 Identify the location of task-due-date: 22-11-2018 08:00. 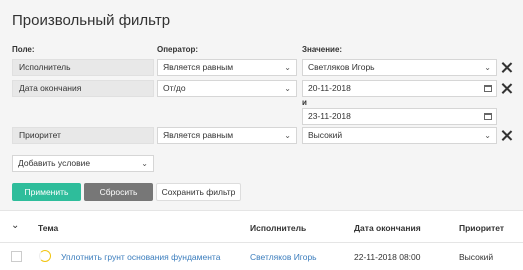
(387, 257).